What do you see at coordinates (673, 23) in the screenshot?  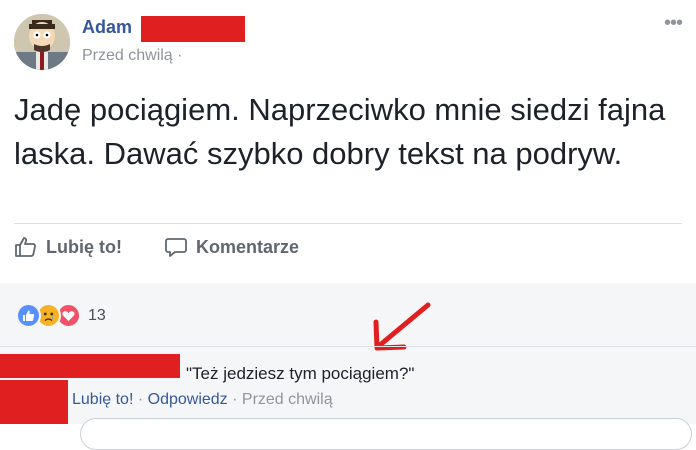 I see `ellipsis-icon: •••` at bounding box center [673, 23].